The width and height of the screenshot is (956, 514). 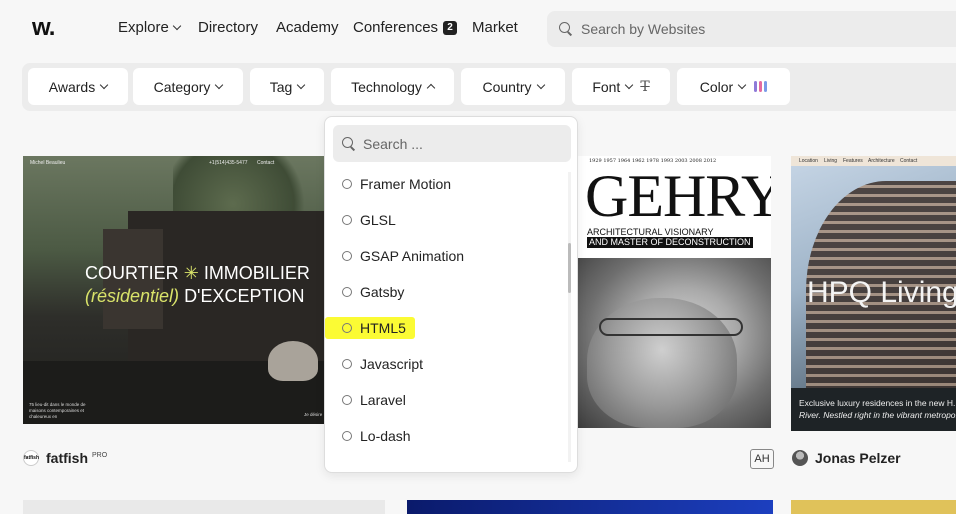 I want to click on filter-font: Font T, so click(x=621, y=86).